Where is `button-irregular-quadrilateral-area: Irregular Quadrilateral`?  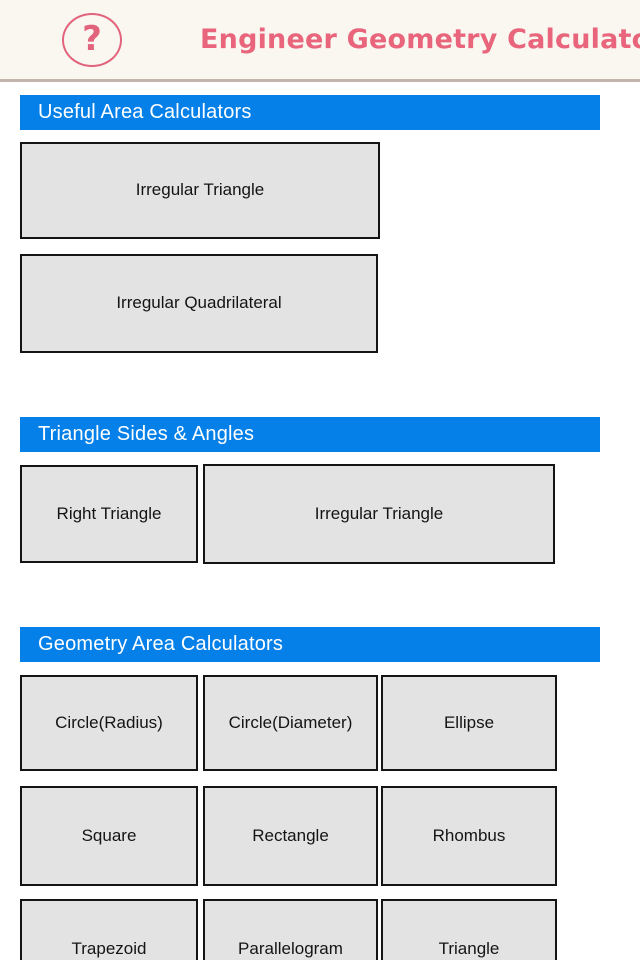
button-irregular-quadrilateral-area: Irregular Quadrilateral is located at coordinates (199, 303).